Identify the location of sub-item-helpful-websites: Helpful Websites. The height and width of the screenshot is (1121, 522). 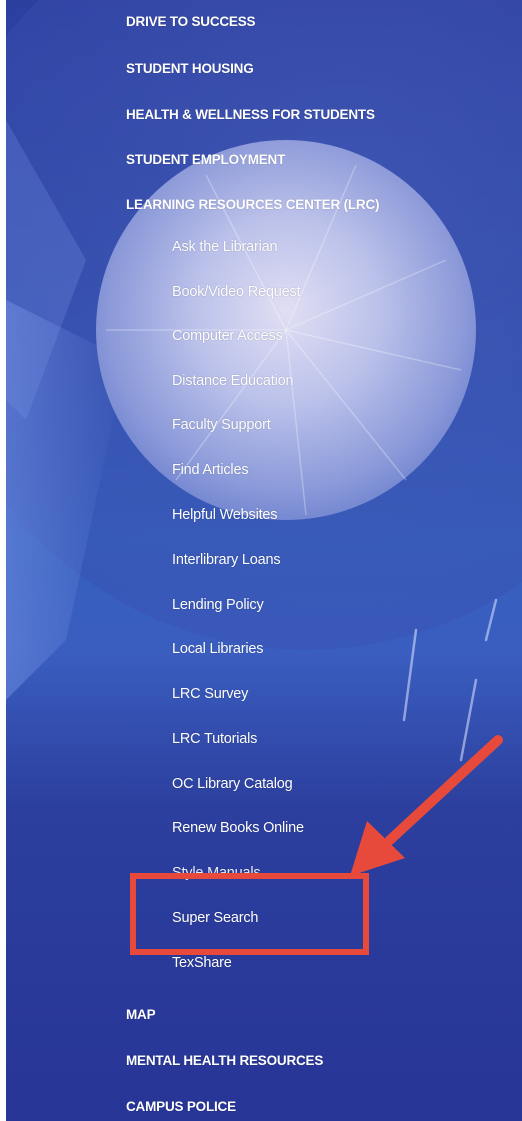
(225, 515).